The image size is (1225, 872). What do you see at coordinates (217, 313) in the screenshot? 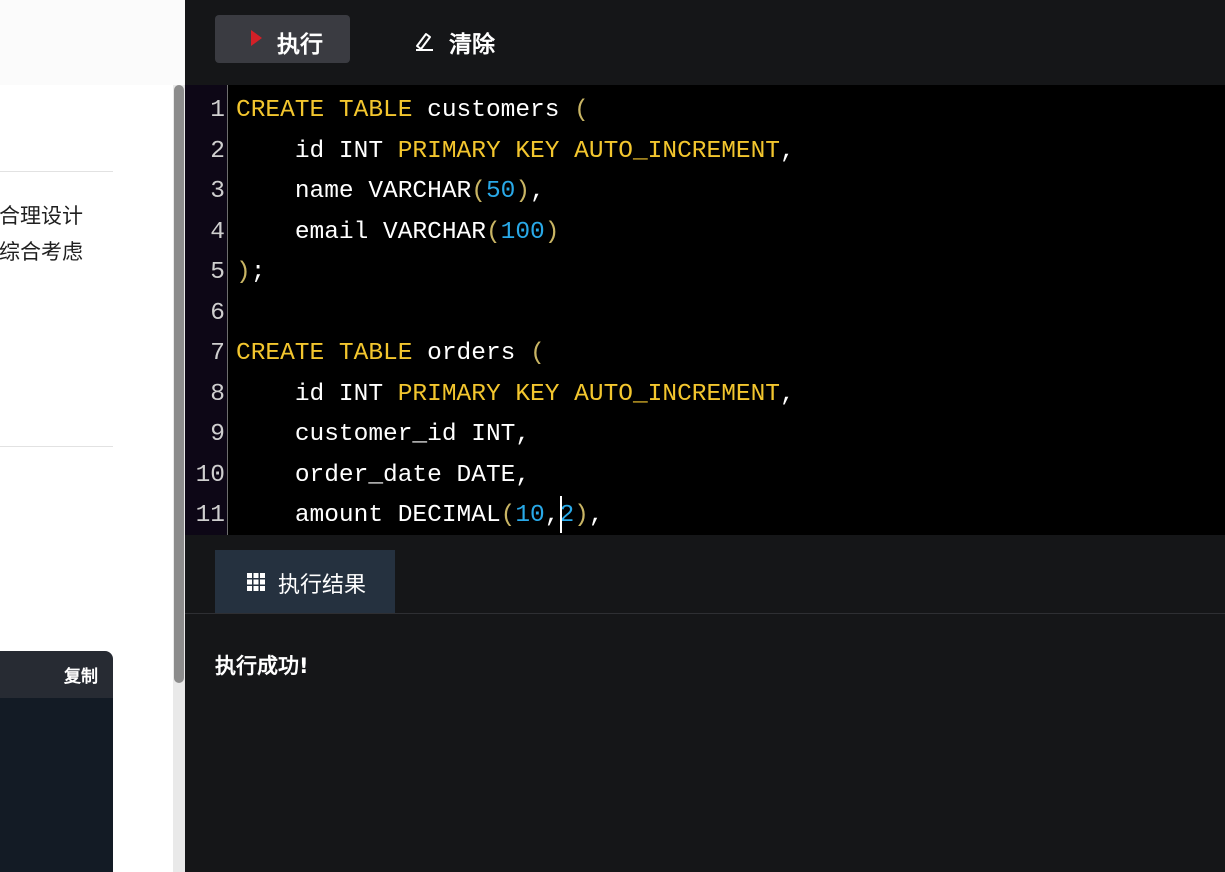
I see `line-number: 6` at bounding box center [217, 313].